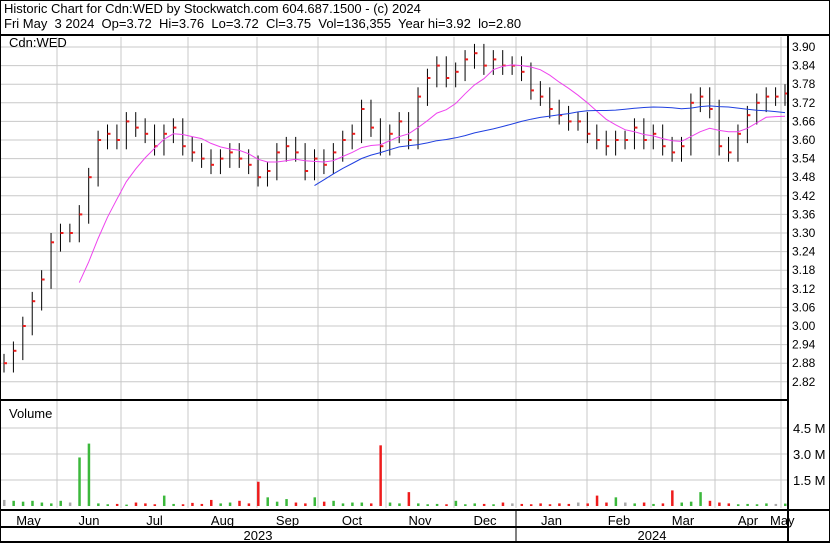  I want to click on price-tick-label: 3.12, so click(804, 289).